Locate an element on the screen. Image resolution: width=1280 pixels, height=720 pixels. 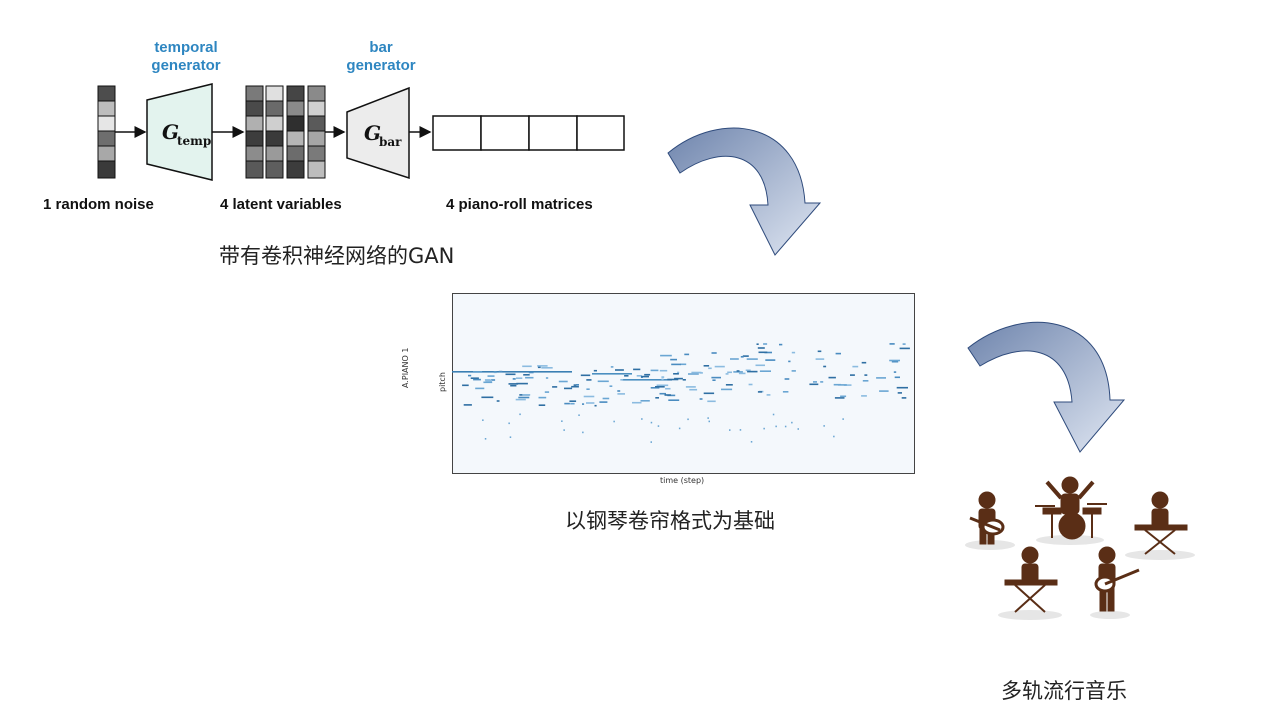
drummer-icon is located at coordinates (1071, 510).